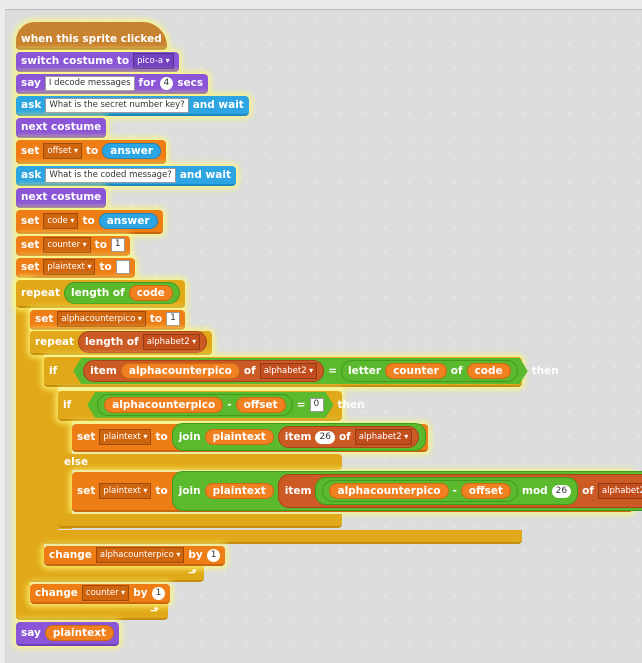  Describe the element at coordinates (61, 221) in the screenshot. I see `variable-dropdown: code` at that location.